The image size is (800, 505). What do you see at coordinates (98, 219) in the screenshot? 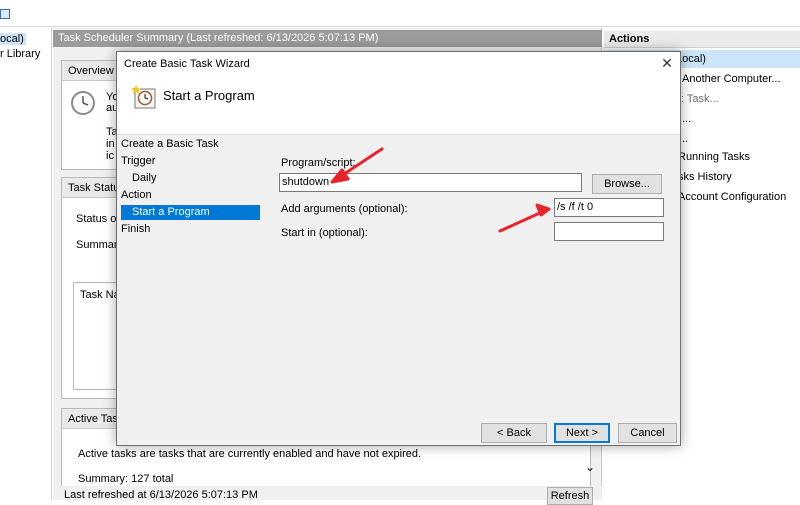
I see `status-of-label: Status of` at bounding box center [98, 219].